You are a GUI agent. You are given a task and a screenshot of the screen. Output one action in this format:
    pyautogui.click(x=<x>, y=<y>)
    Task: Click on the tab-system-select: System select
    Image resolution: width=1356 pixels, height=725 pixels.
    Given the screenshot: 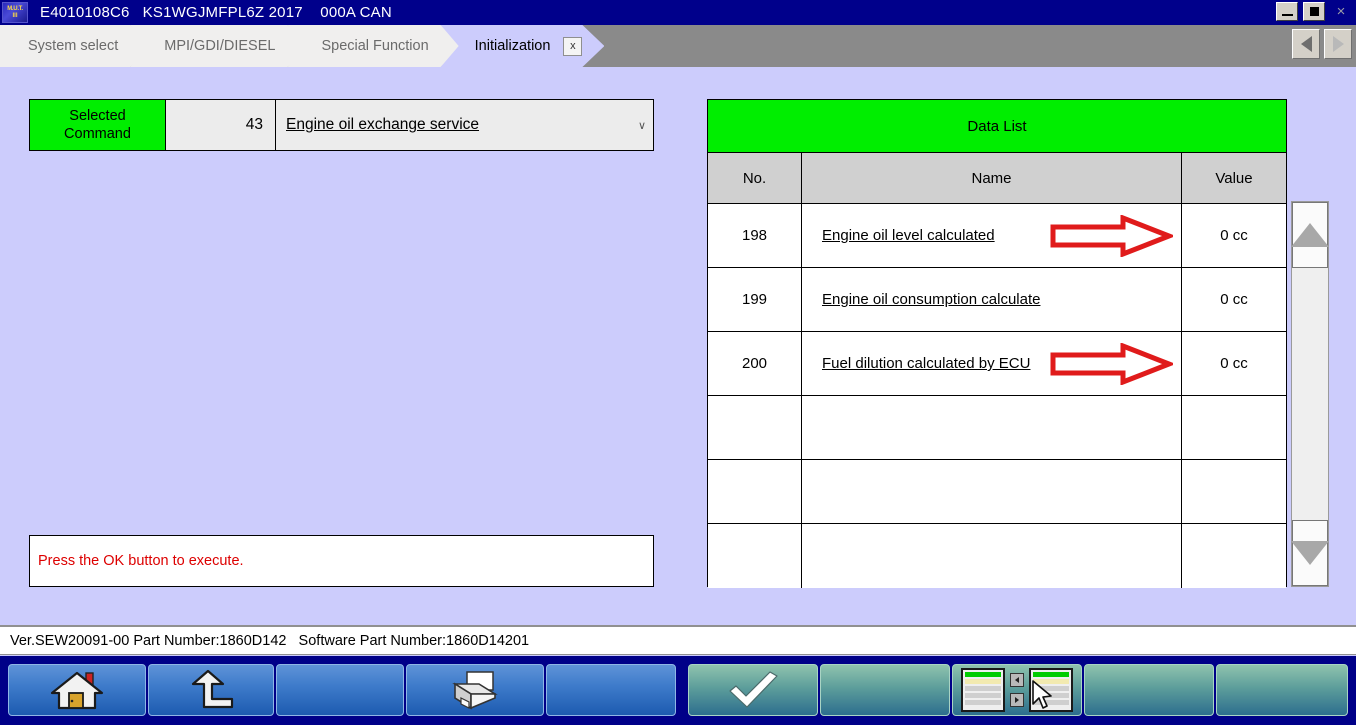 What is the action you would take?
    pyautogui.click(x=76, y=46)
    